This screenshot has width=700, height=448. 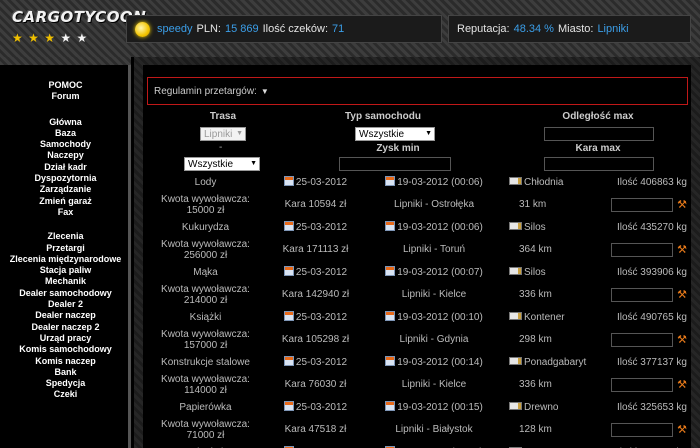 I want to click on typ-samochodu-value: Wszystkie, so click(x=381, y=134).